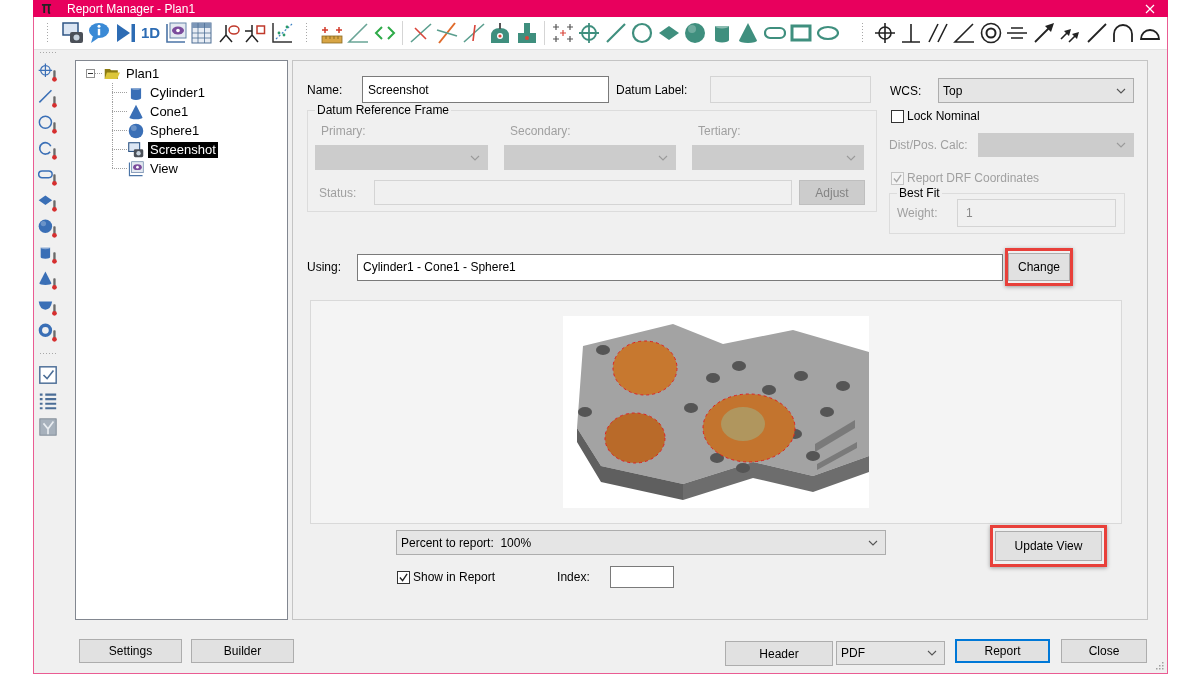 This screenshot has height=675, width=1200. I want to click on one-d-button: 1D, so click(151, 33).